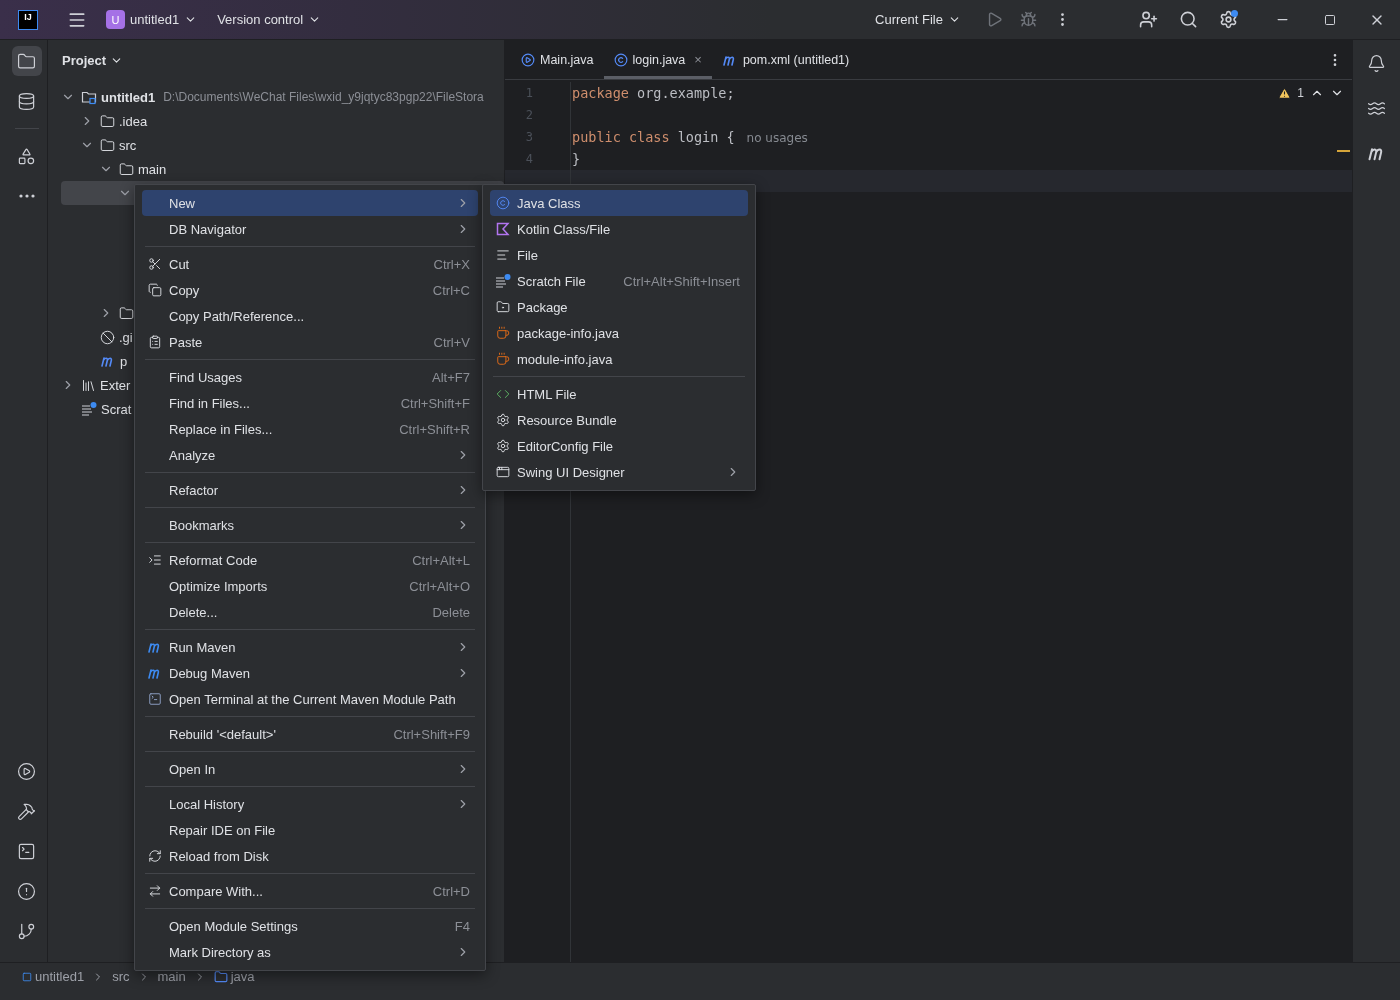 Image resolution: width=1400 pixels, height=1000 pixels. Describe the element at coordinates (503, 472) in the screenshot. I see `window-icon` at that location.